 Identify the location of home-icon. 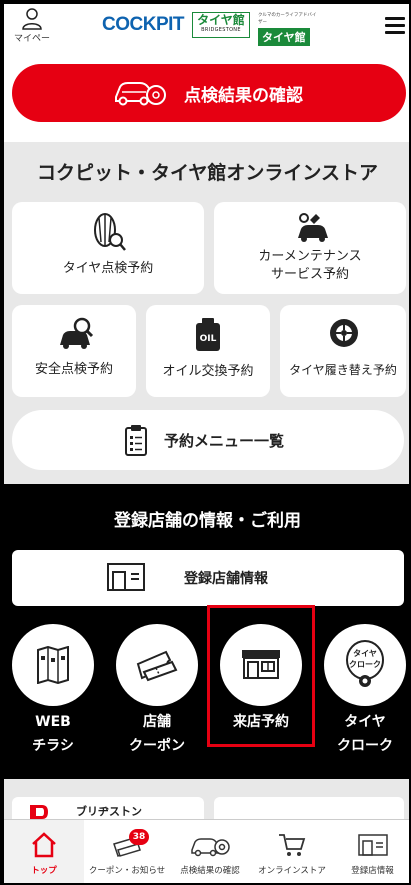
(44, 845).